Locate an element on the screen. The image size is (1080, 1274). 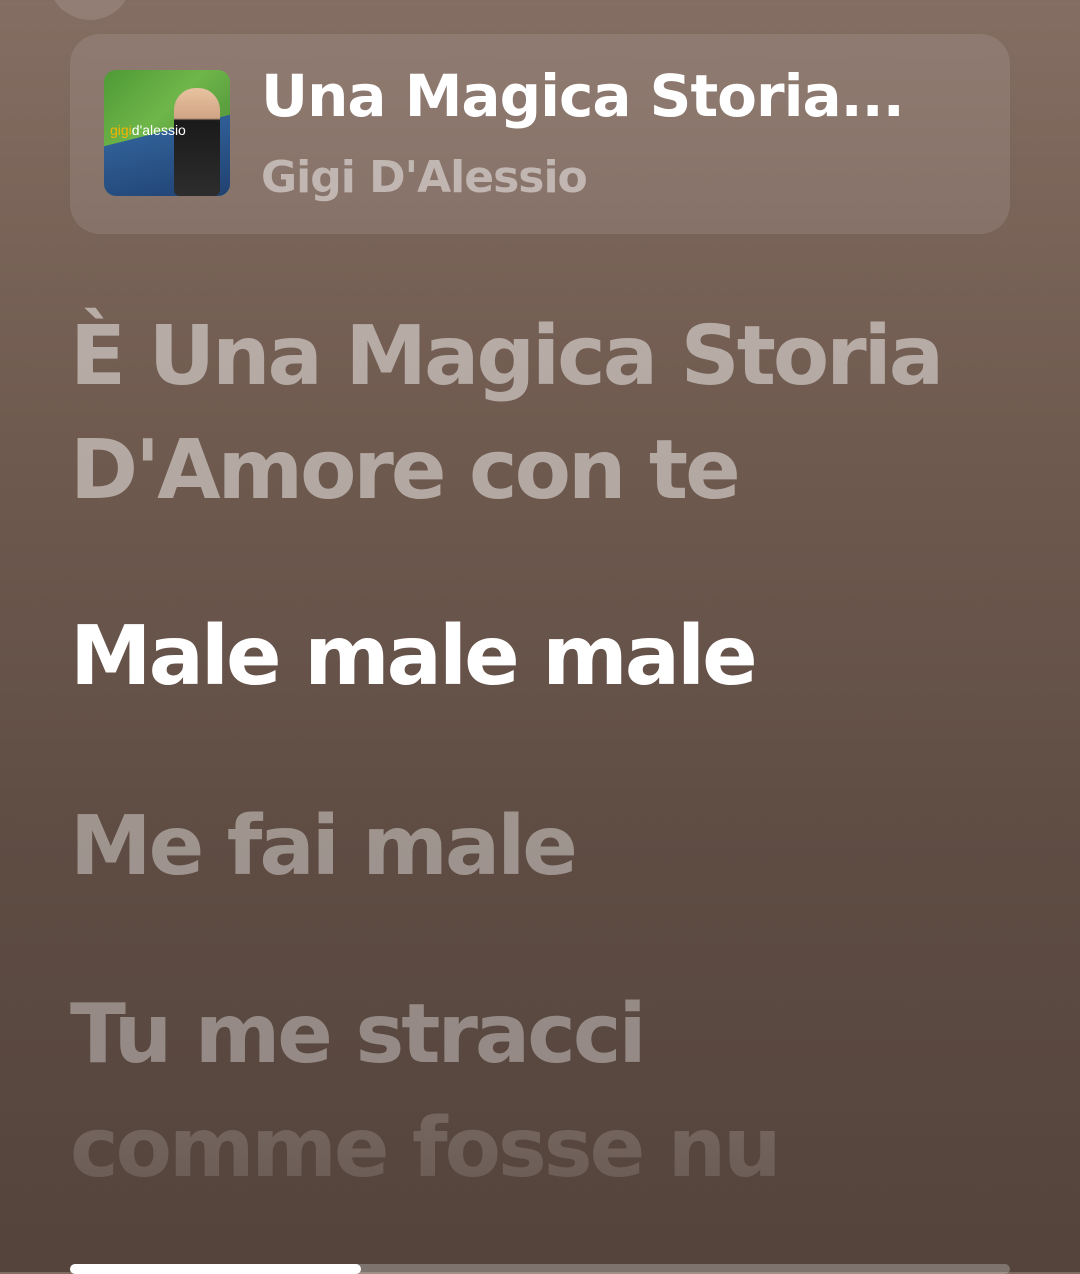
lyric-line-text: D'Amore con te is located at coordinates (405, 470).